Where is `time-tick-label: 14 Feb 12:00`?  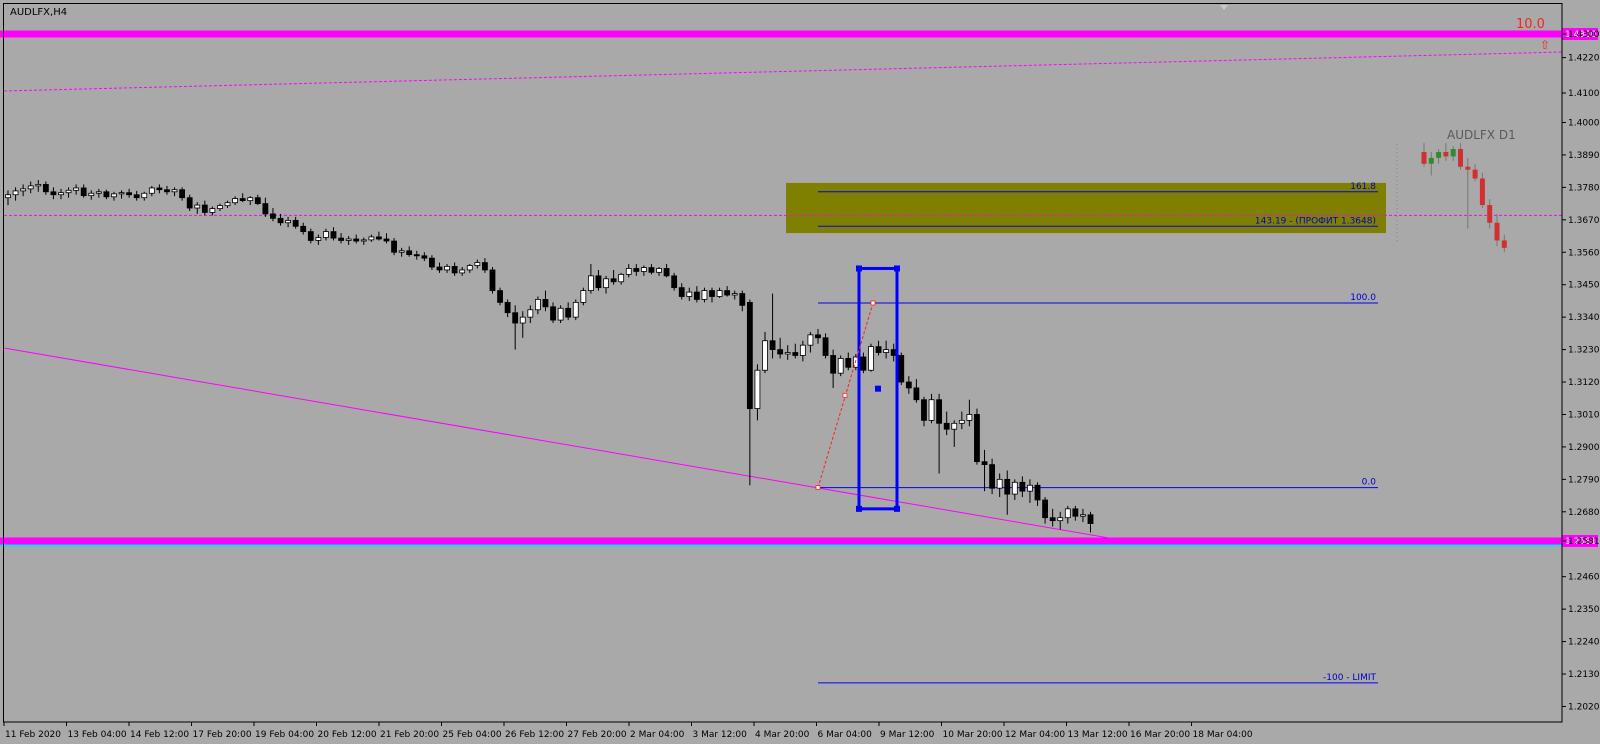 time-tick-label: 14 Feb 12:00 is located at coordinates (159, 735).